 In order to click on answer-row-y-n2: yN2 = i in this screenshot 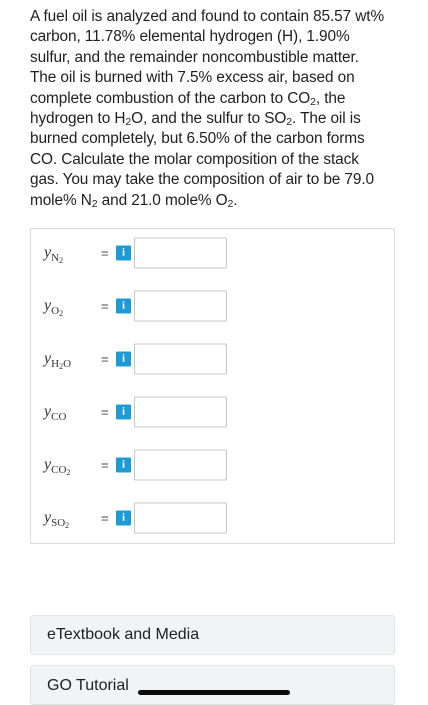, I will do `click(212, 253)`.